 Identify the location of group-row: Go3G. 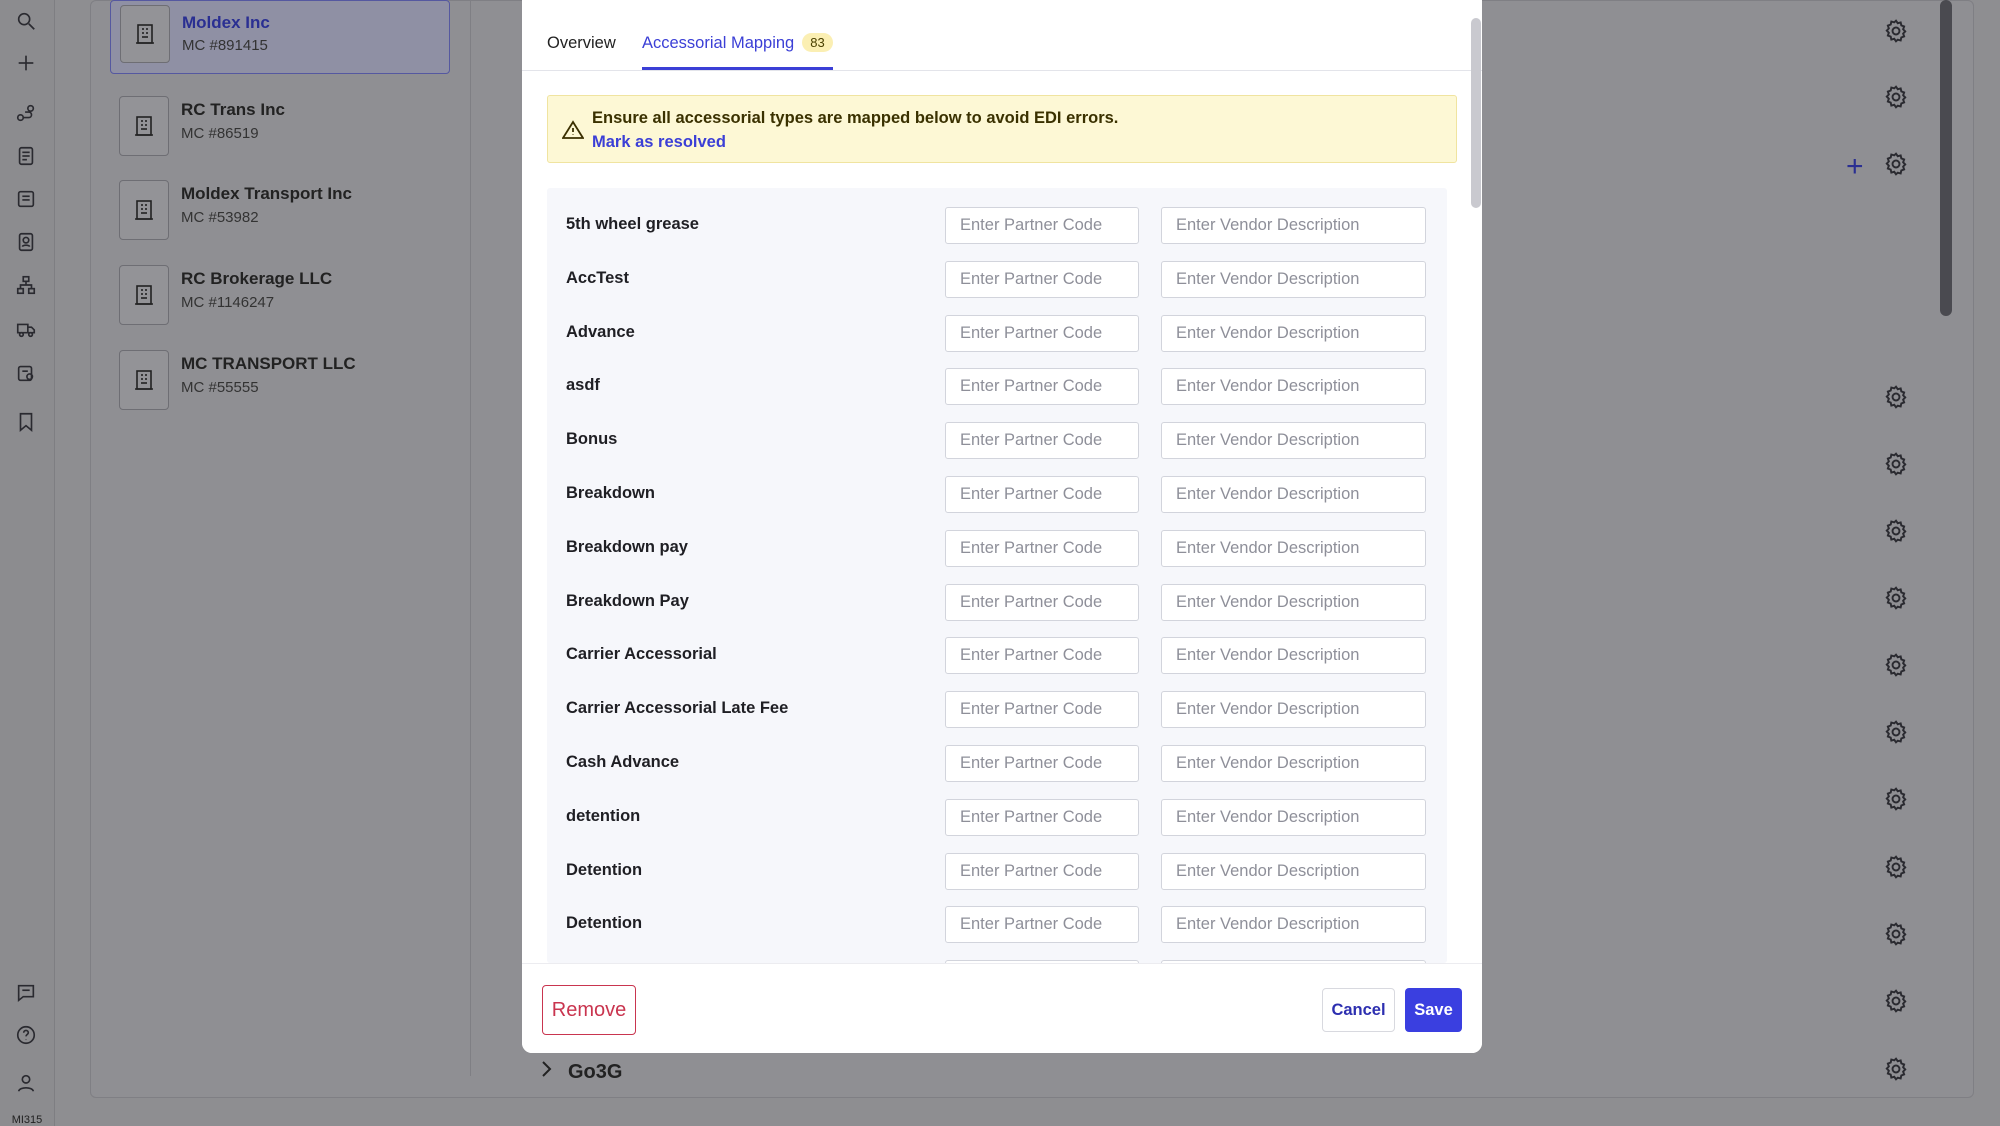
(581, 1072).